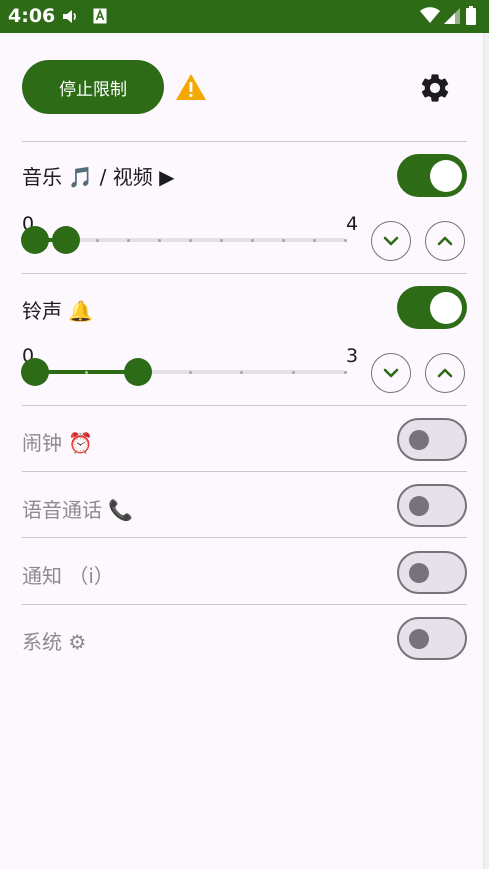 This screenshot has width=489, height=869. I want to click on status-time: 4:06, so click(32, 16).